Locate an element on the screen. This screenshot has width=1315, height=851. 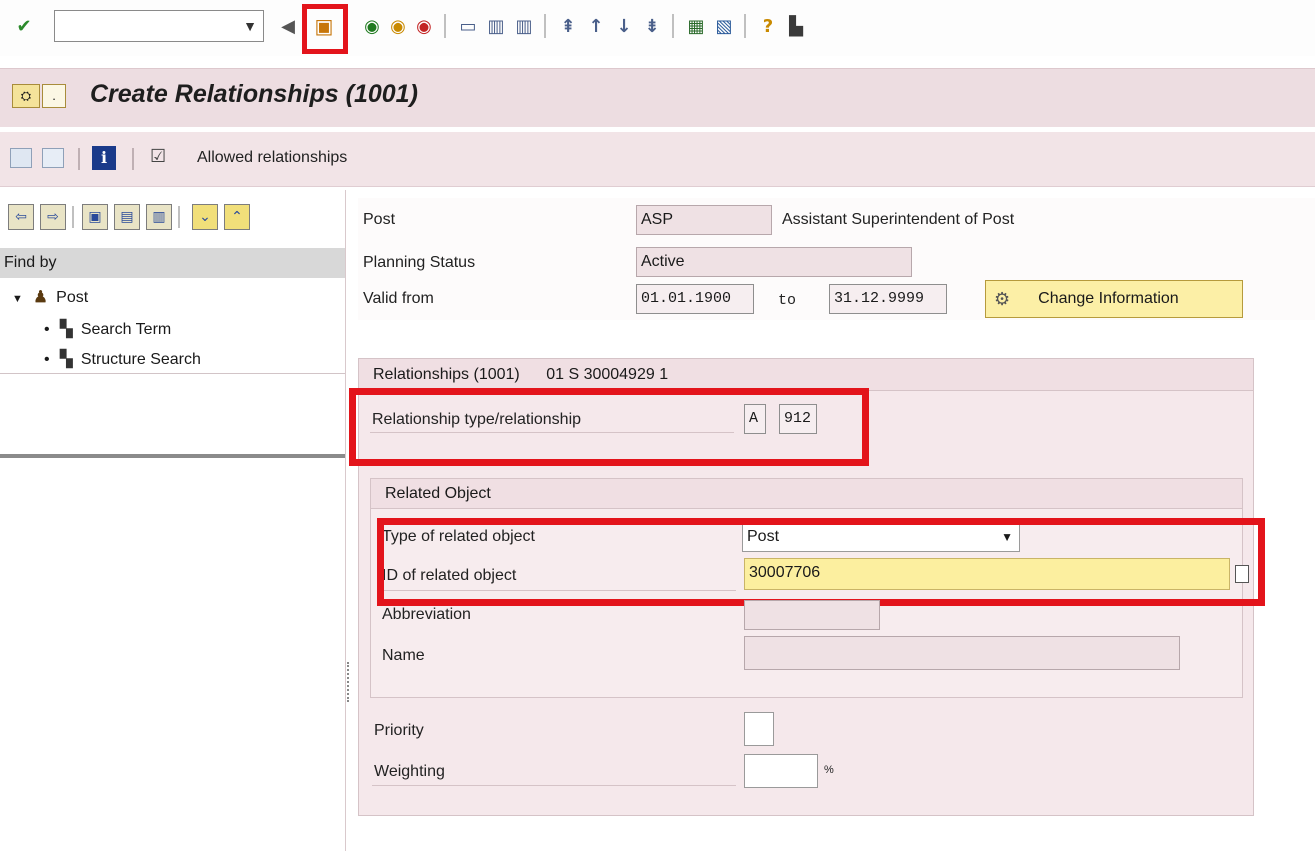
weighting-unit: % is located at coordinates (829, 770).